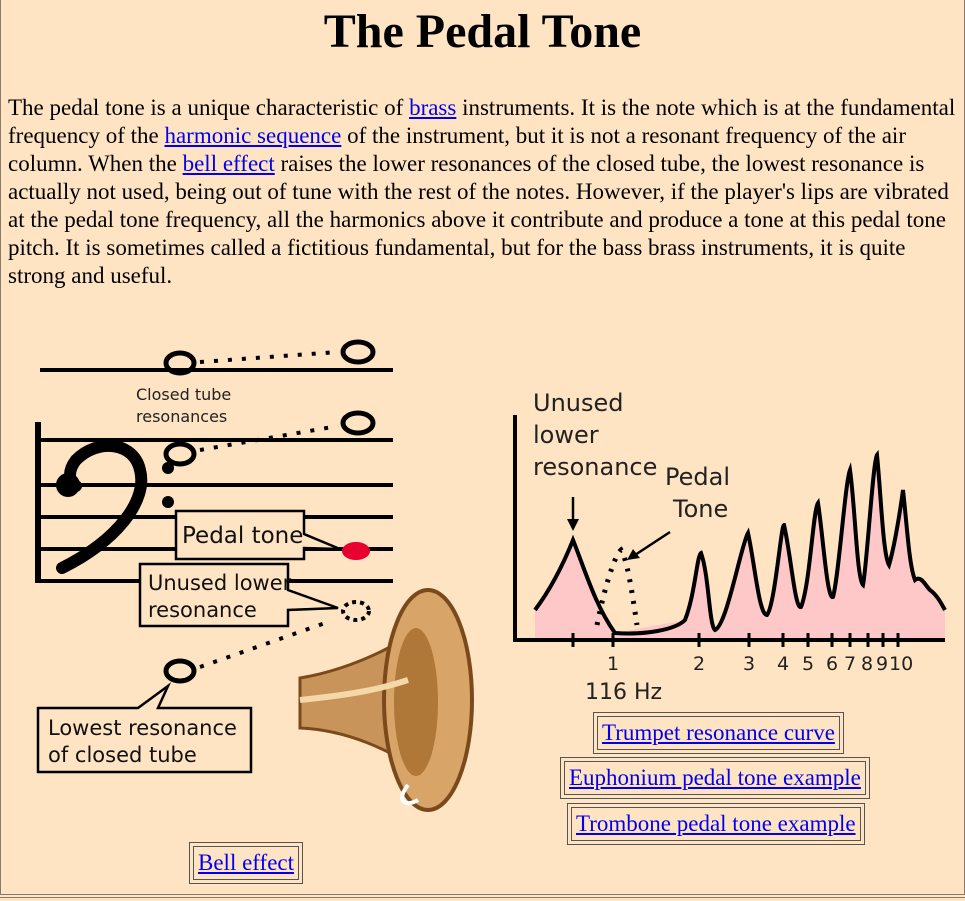 Image resolution: width=965 pixels, height=901 pixels. I want to click on trombone-link-button: Trombone pedal tone example, so click(716, 824).